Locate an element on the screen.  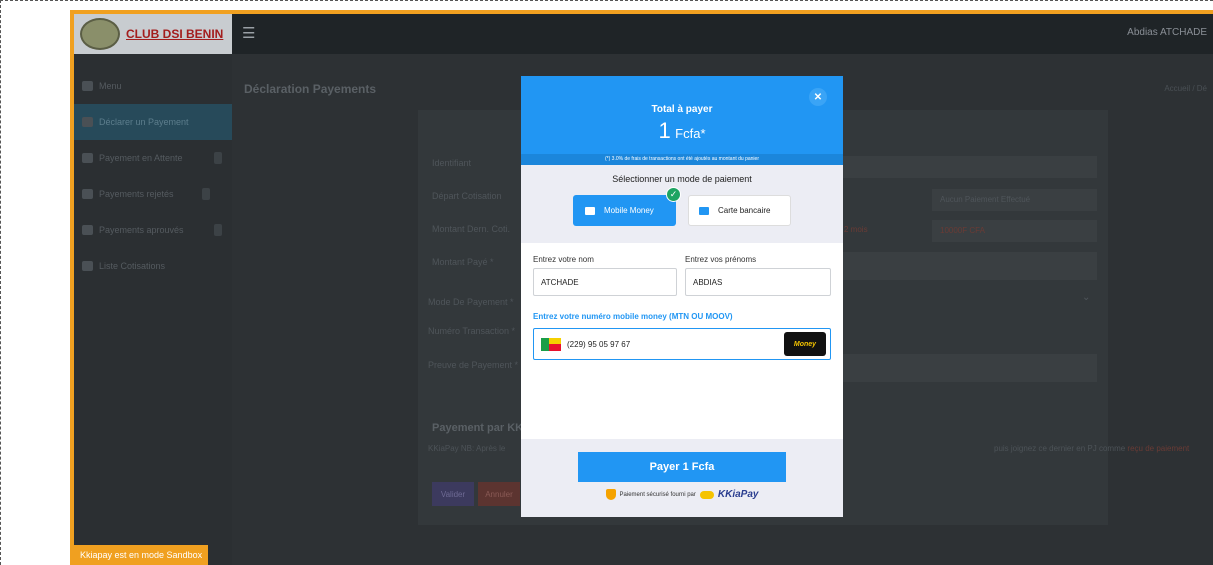
modal-header: Total à payer 1 Fcfa* ✕ is located at coordinates (682, 115).